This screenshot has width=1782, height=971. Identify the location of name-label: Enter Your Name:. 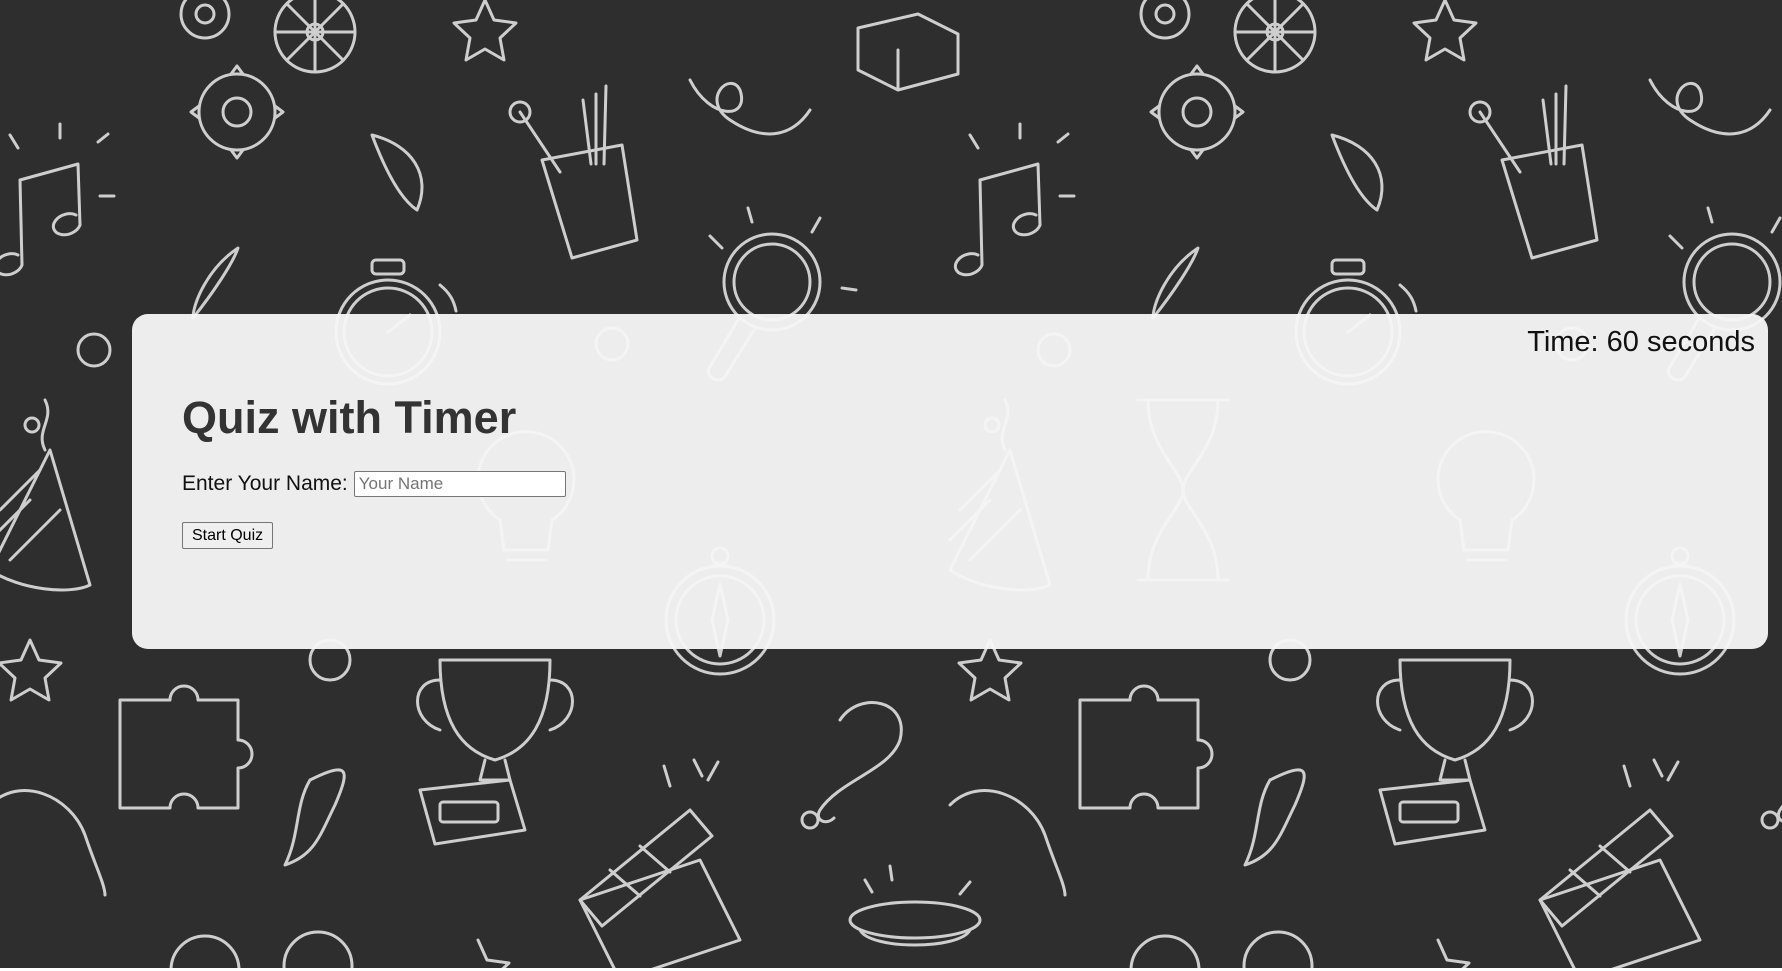
(265, 483).